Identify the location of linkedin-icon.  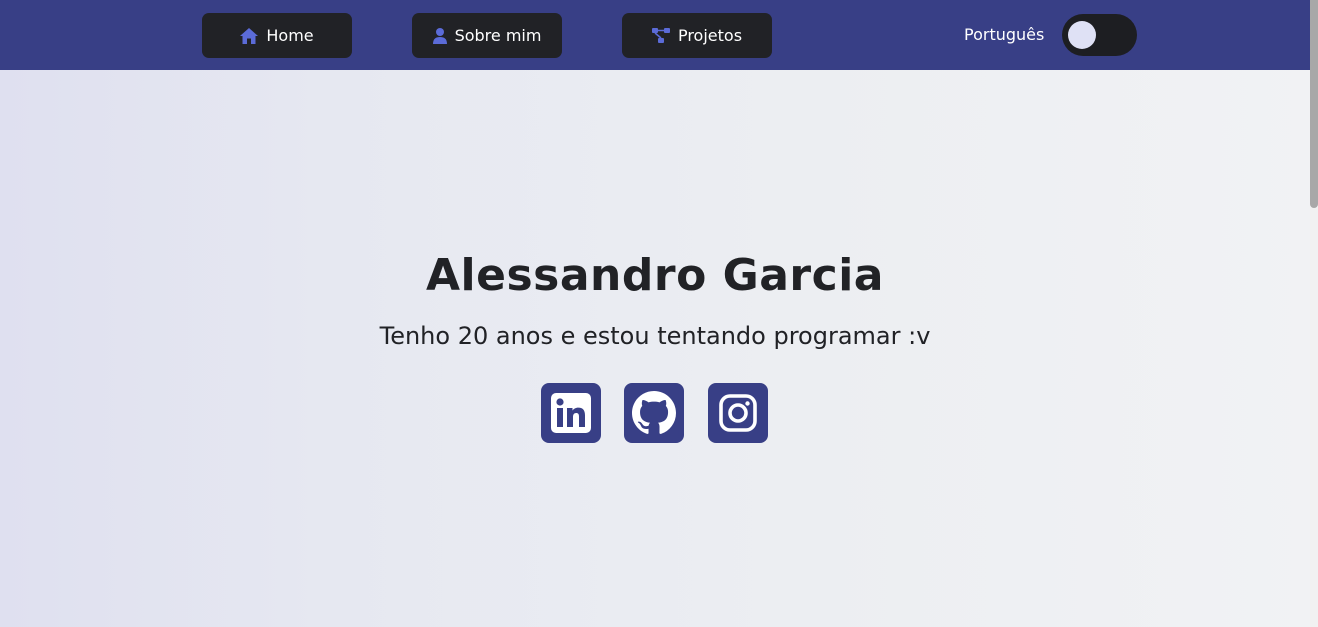
(571, 413).